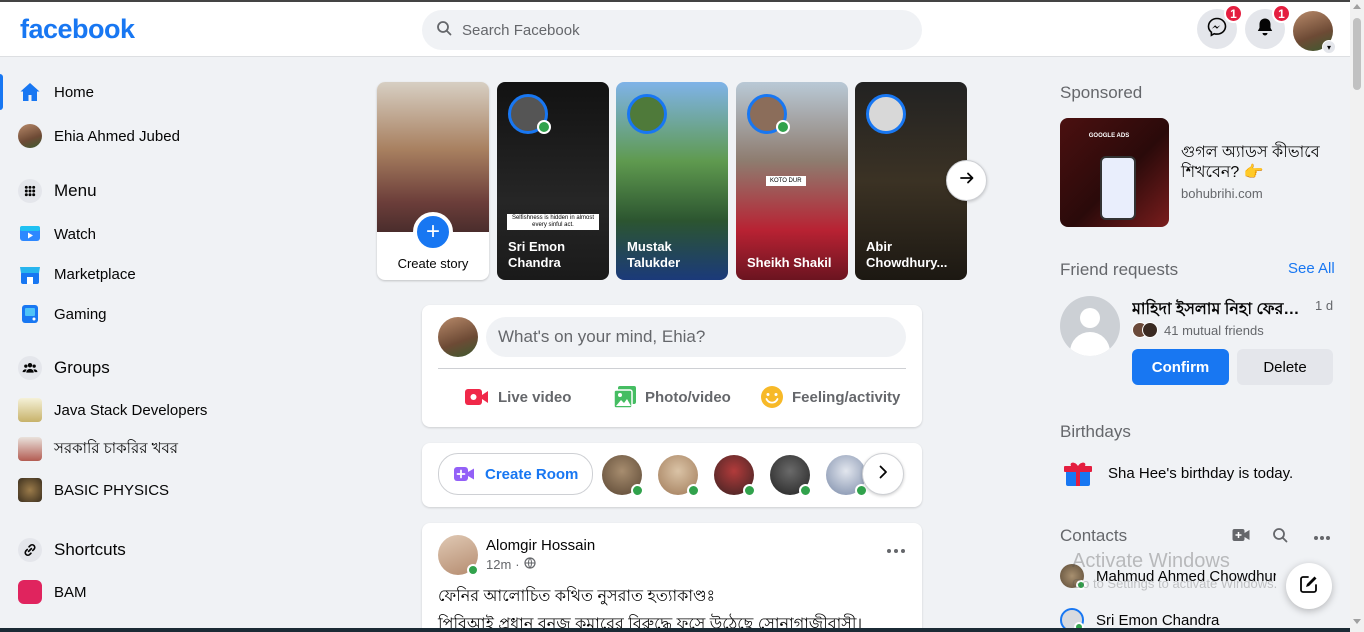  What do you see at coordinates (168, 410) in the screenshot?
I see `sidebar-item-group-java: Java Stack Developers` at bounding box center [168, 410].